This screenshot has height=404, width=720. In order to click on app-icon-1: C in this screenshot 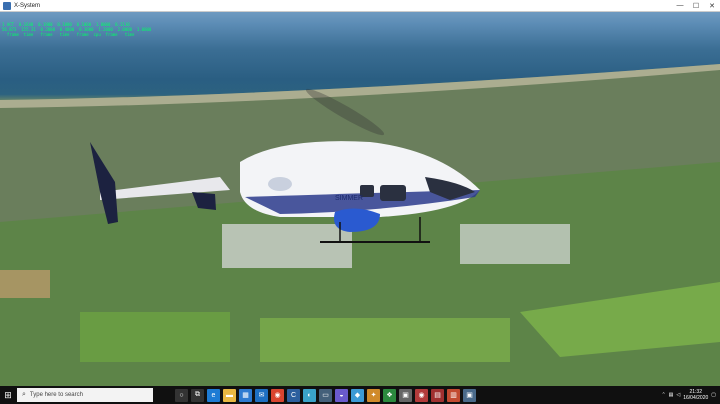, I will do `click(293, 395)`.